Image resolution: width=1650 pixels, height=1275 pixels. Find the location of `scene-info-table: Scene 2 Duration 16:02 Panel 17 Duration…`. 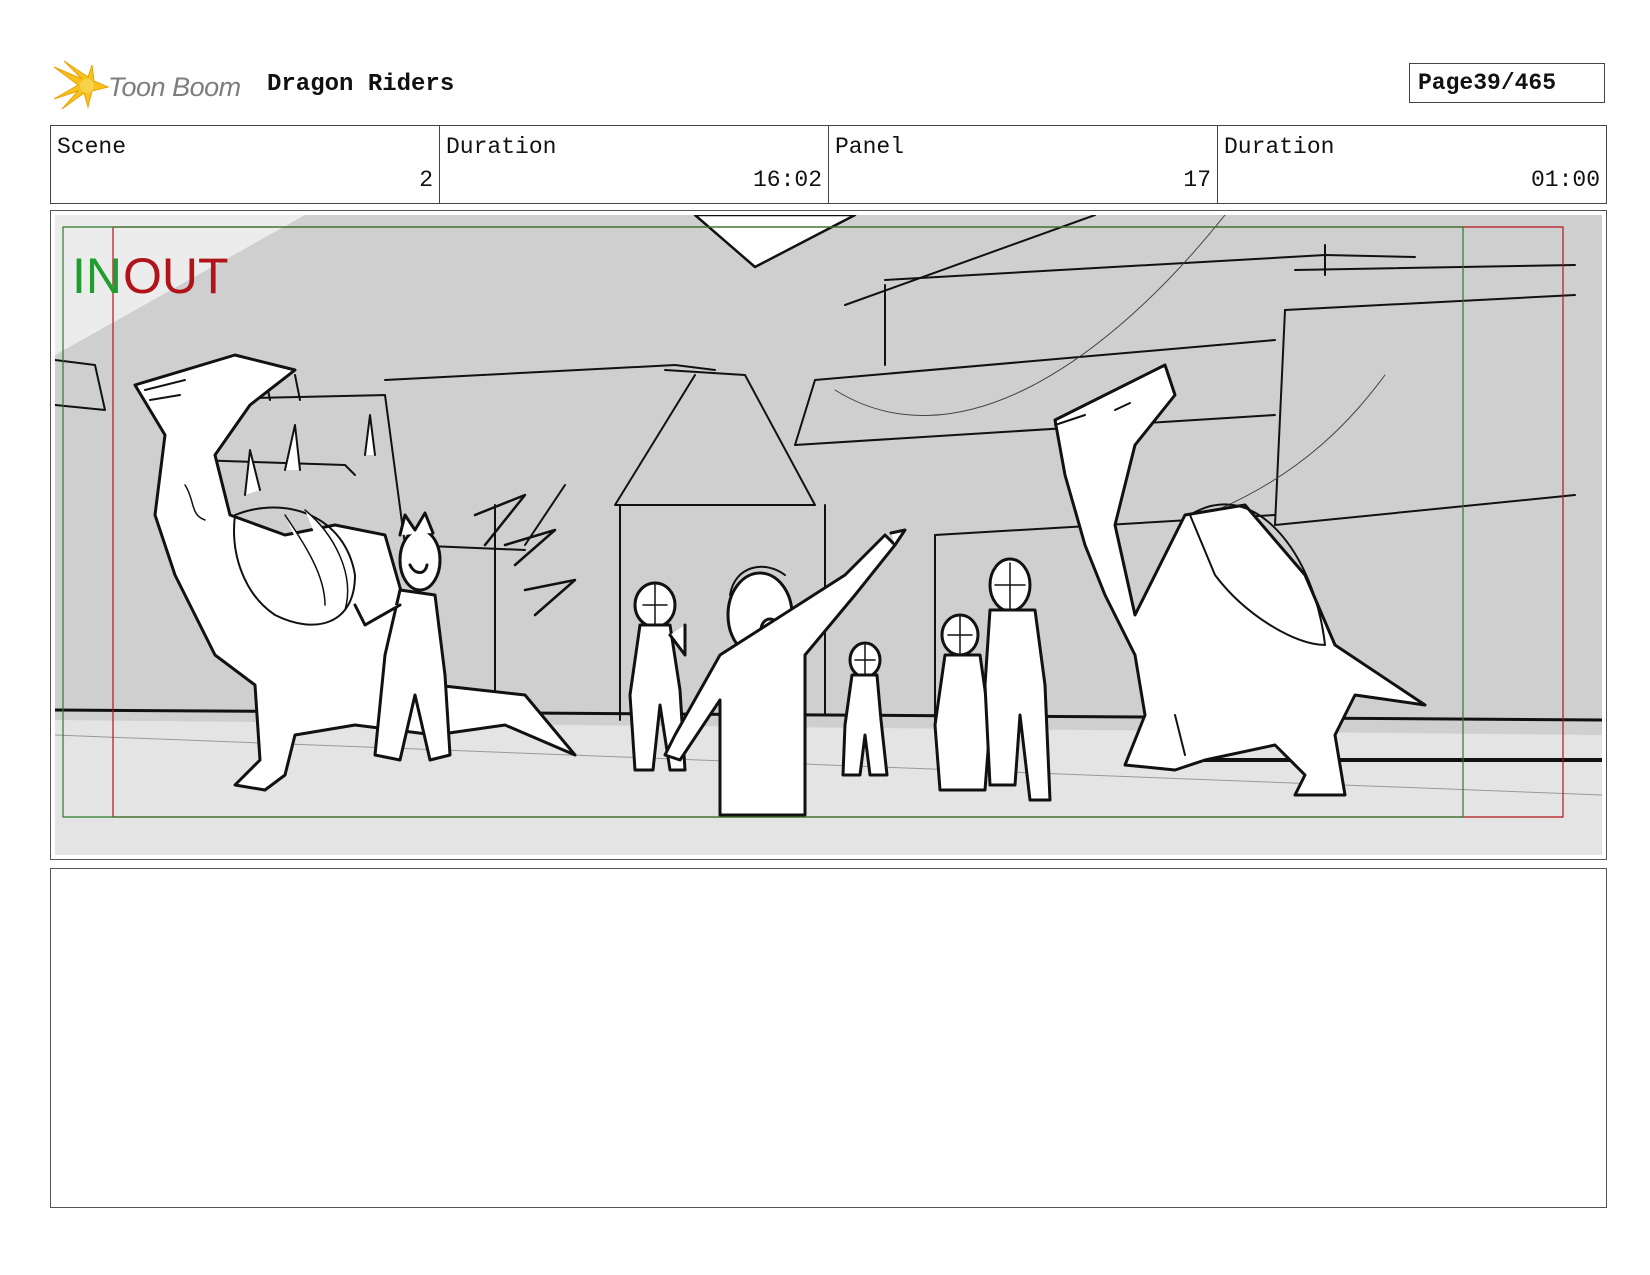

scene-info-table: Scene 2 Duration 16:02 Panel 17 Duration… is located at coordinates (828, 164).